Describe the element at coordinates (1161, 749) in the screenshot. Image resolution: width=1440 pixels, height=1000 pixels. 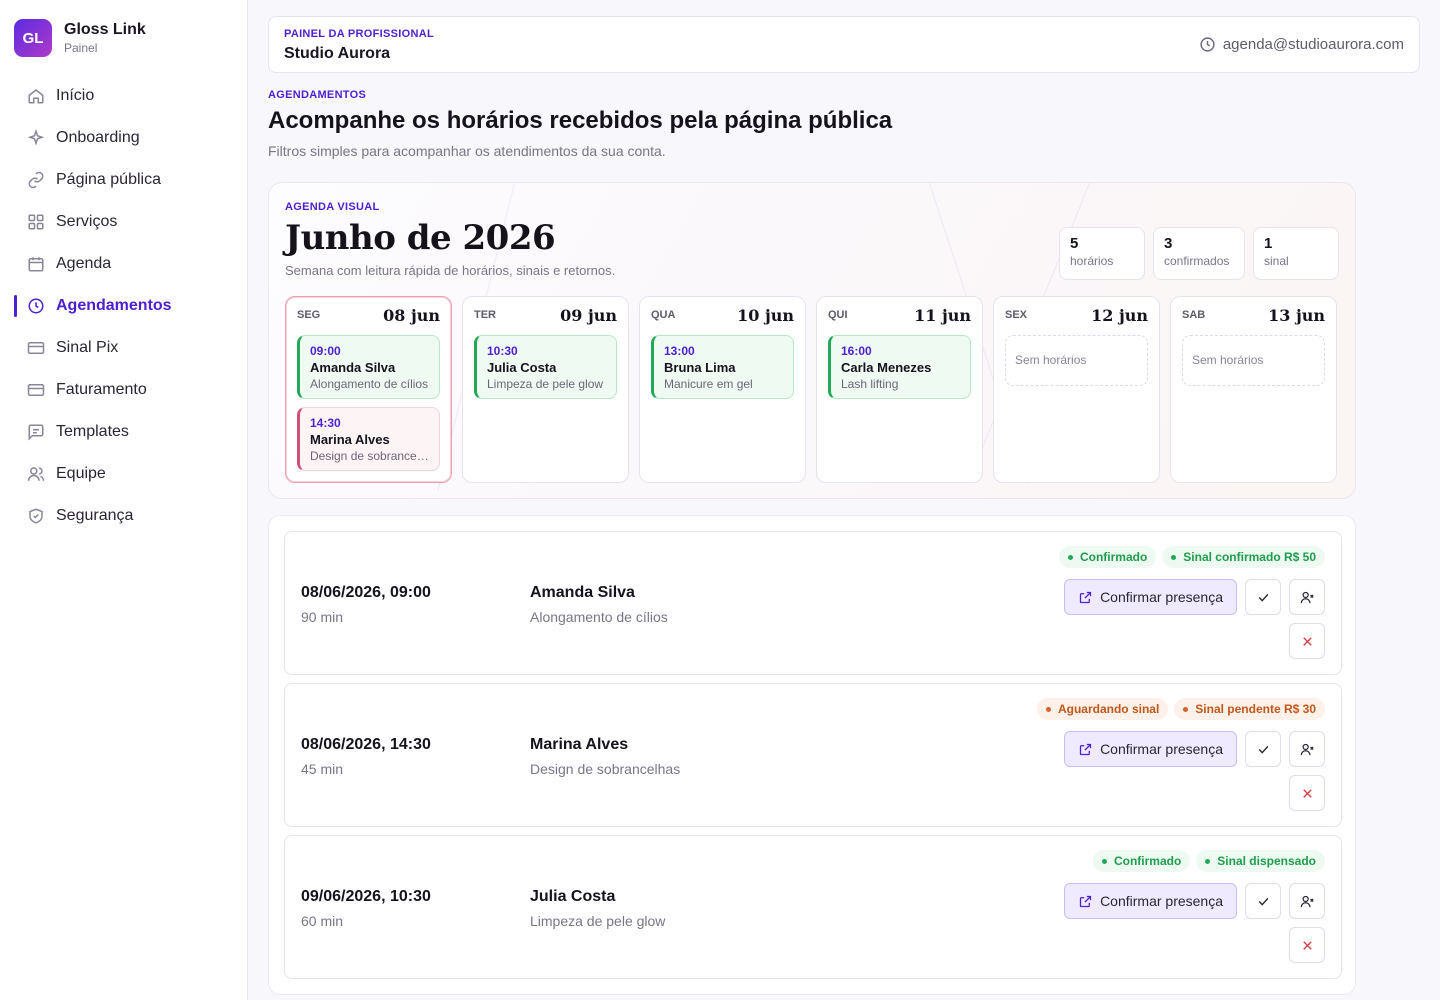
I see `confirm-presence-label: Confirmar presença` at that location.